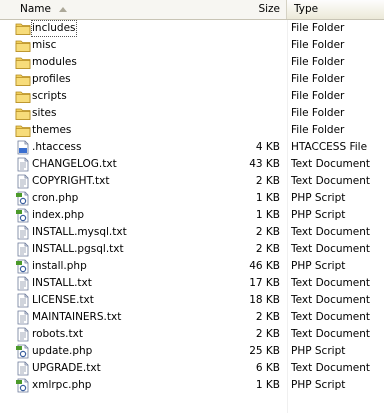 This screenshot has height=413, width=384. Describe the element at coordinates (192, 300) in the screenshot. I see `file-row: LICENSE.txt 18 KB Text Document` at that location.